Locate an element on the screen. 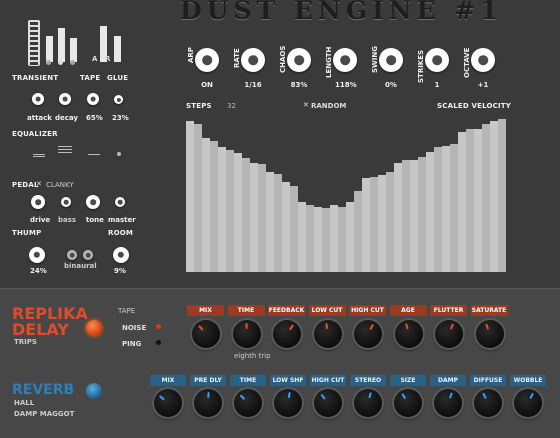  delay-low-cut-knob is located at coordinates (327, 334).